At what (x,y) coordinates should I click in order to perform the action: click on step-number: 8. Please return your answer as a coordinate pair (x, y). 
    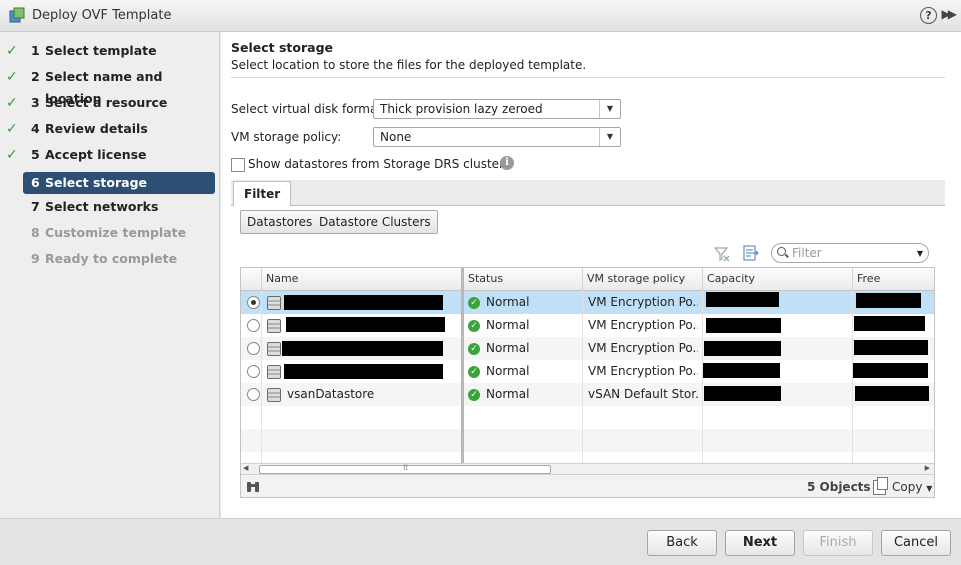
    Looking at the image, I should click on (35, 232).